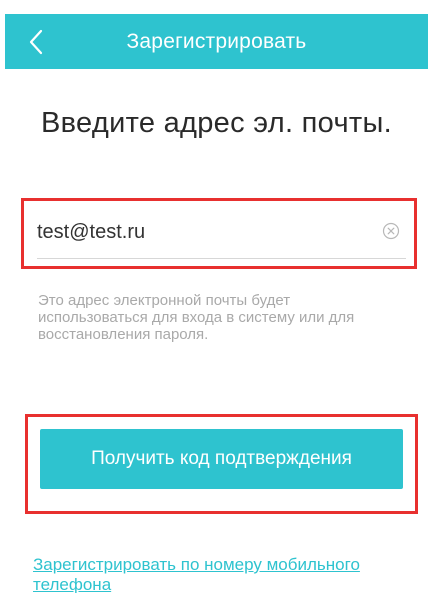 The image size is (433, 593). Describe the element at coordinates (216, 123) in the screenshot. I see `page-heading: Введите адрес эл. почты.` at that location.